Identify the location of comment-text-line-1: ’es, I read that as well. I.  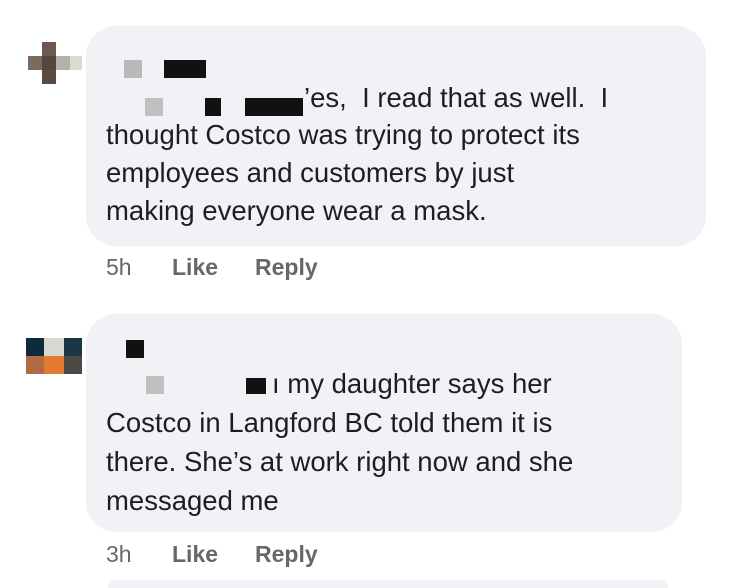
(456, 97).